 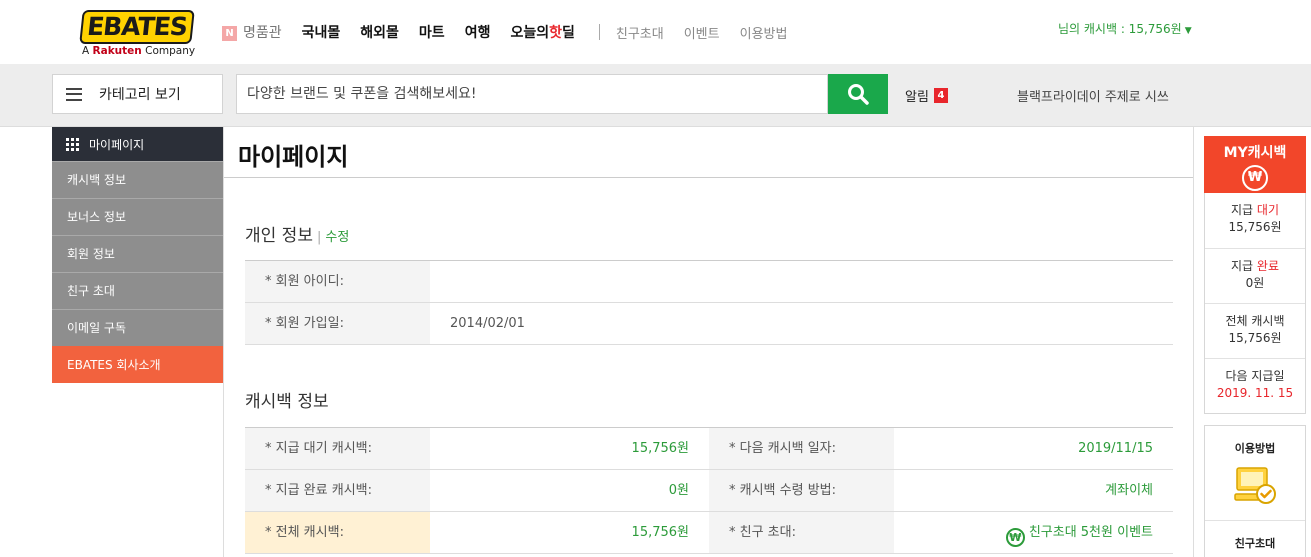 I want to click on left-menu-header: 마이페이지, so click(x=137, y=144).